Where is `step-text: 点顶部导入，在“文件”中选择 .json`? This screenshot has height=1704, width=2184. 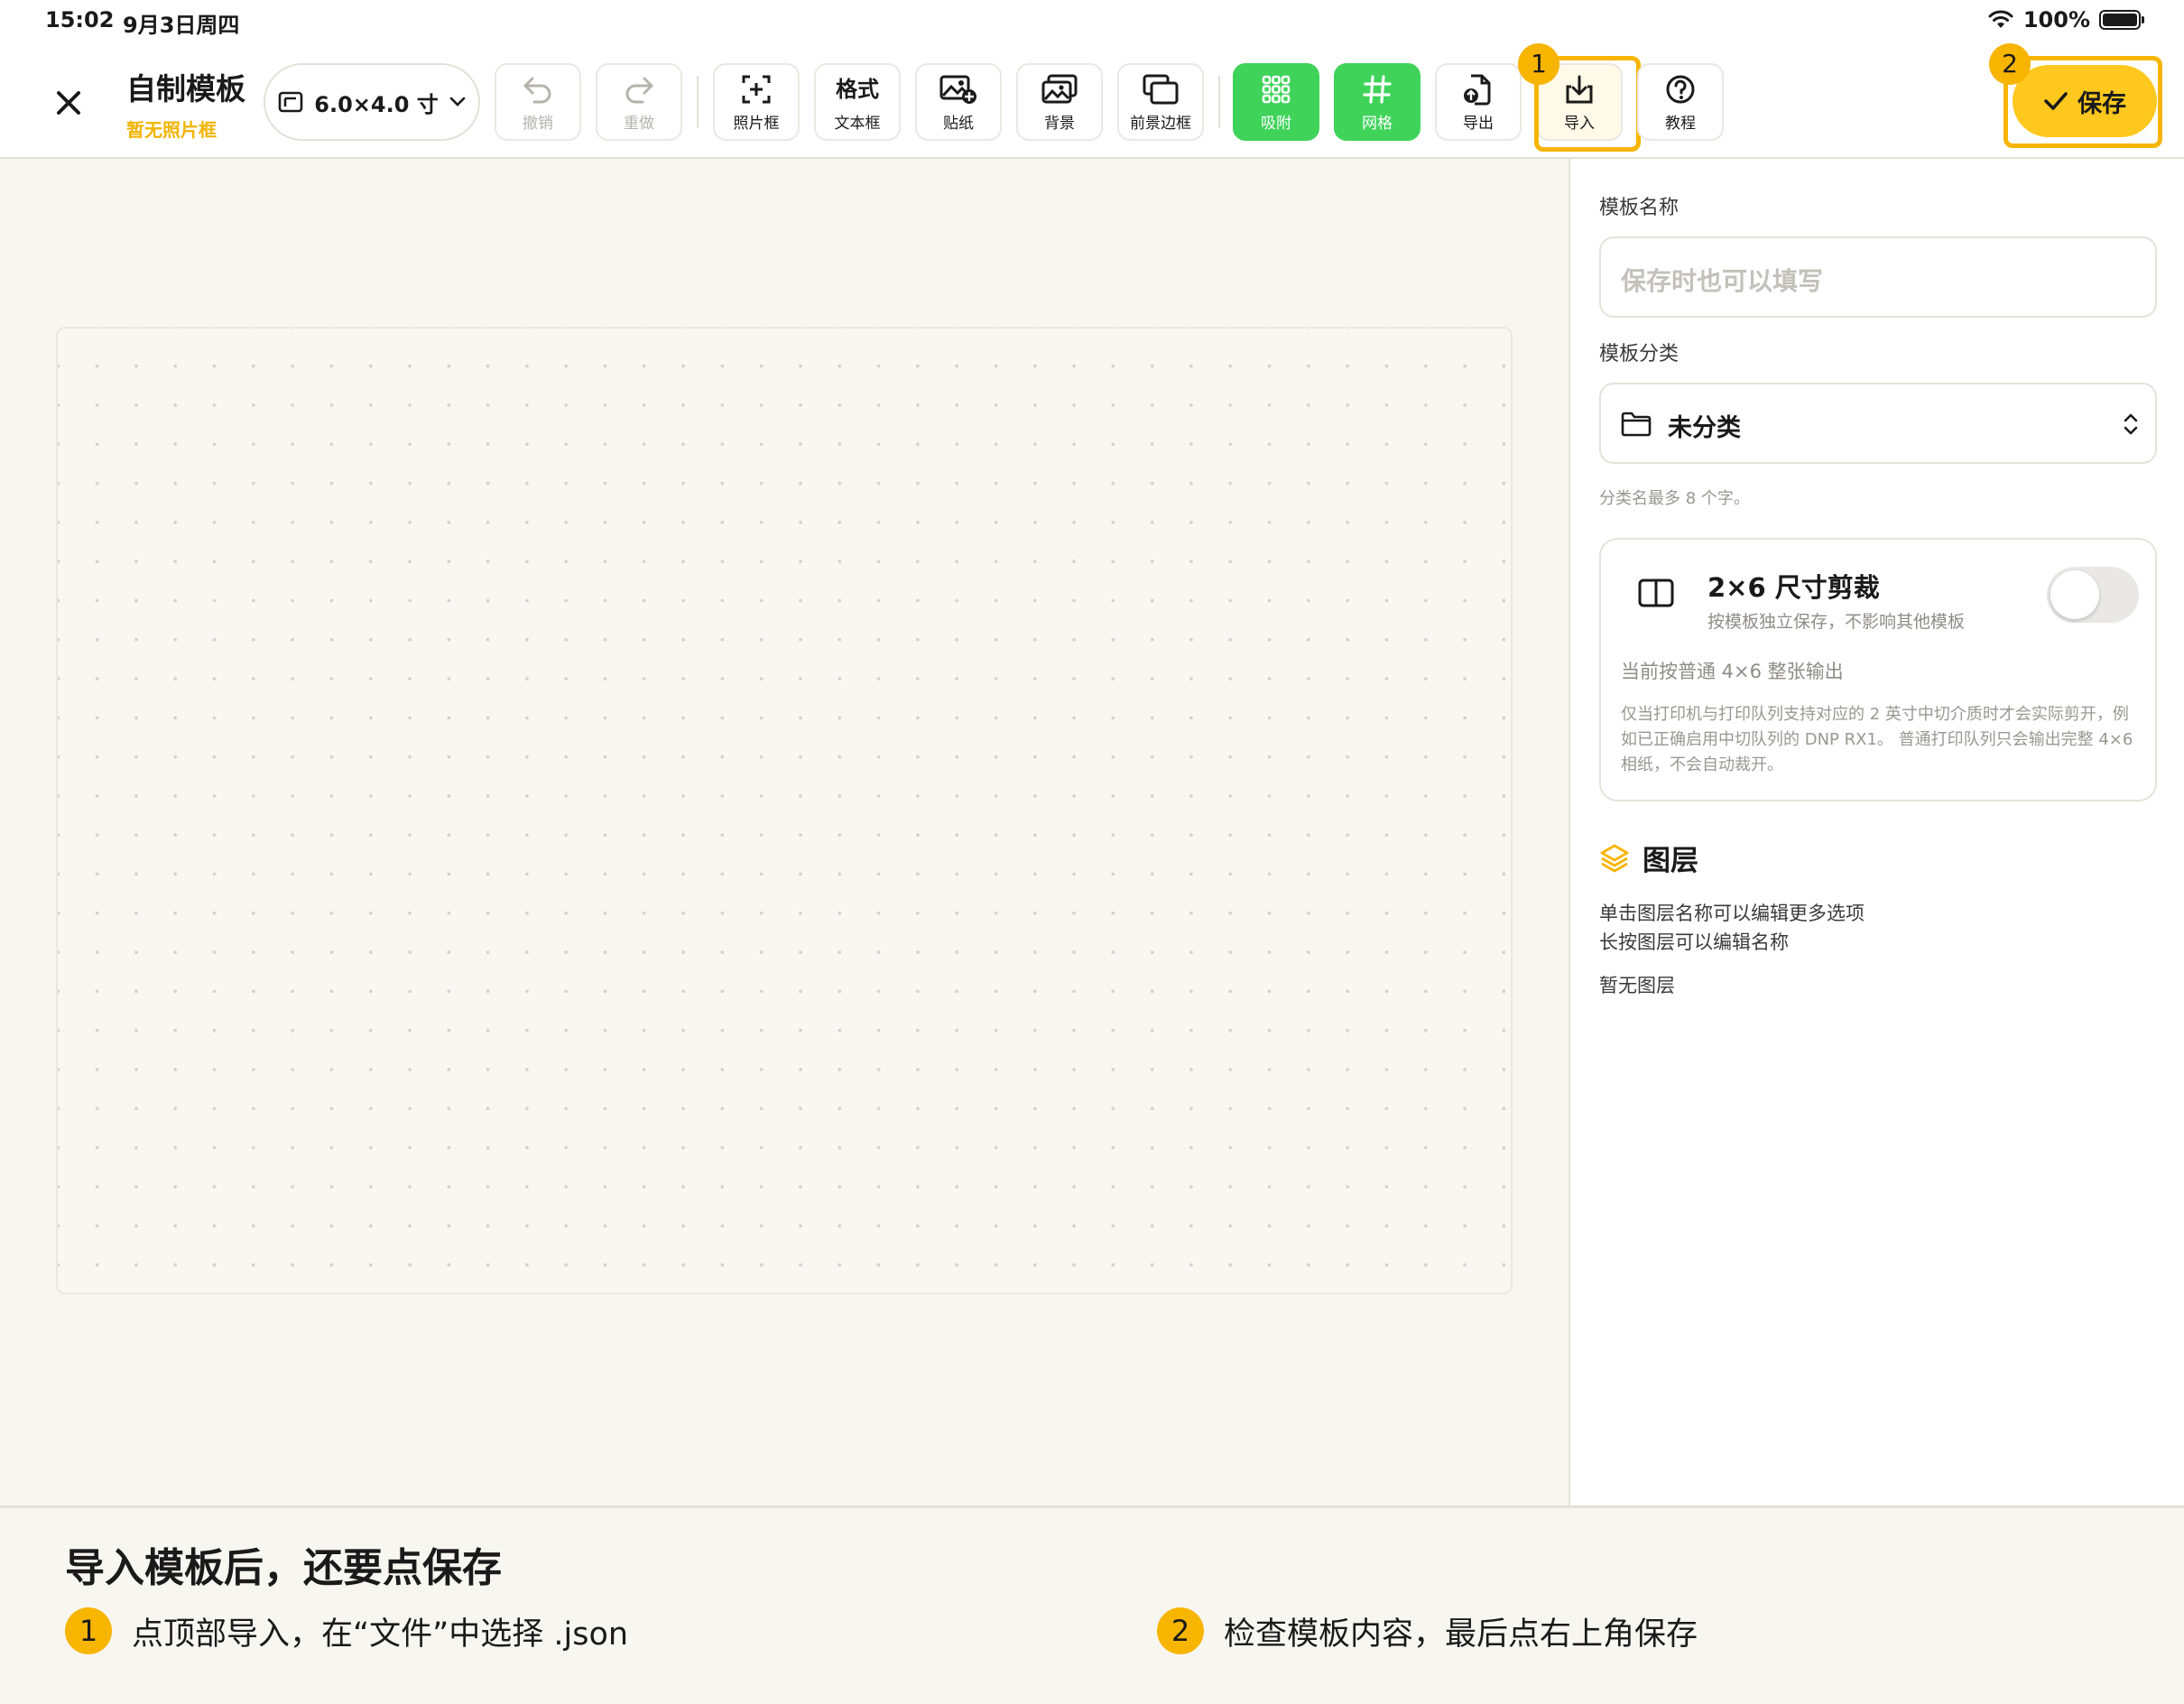 step-text: 点顶部导入，在“文件”中选择 .json is located at coordinates (380, 1634).